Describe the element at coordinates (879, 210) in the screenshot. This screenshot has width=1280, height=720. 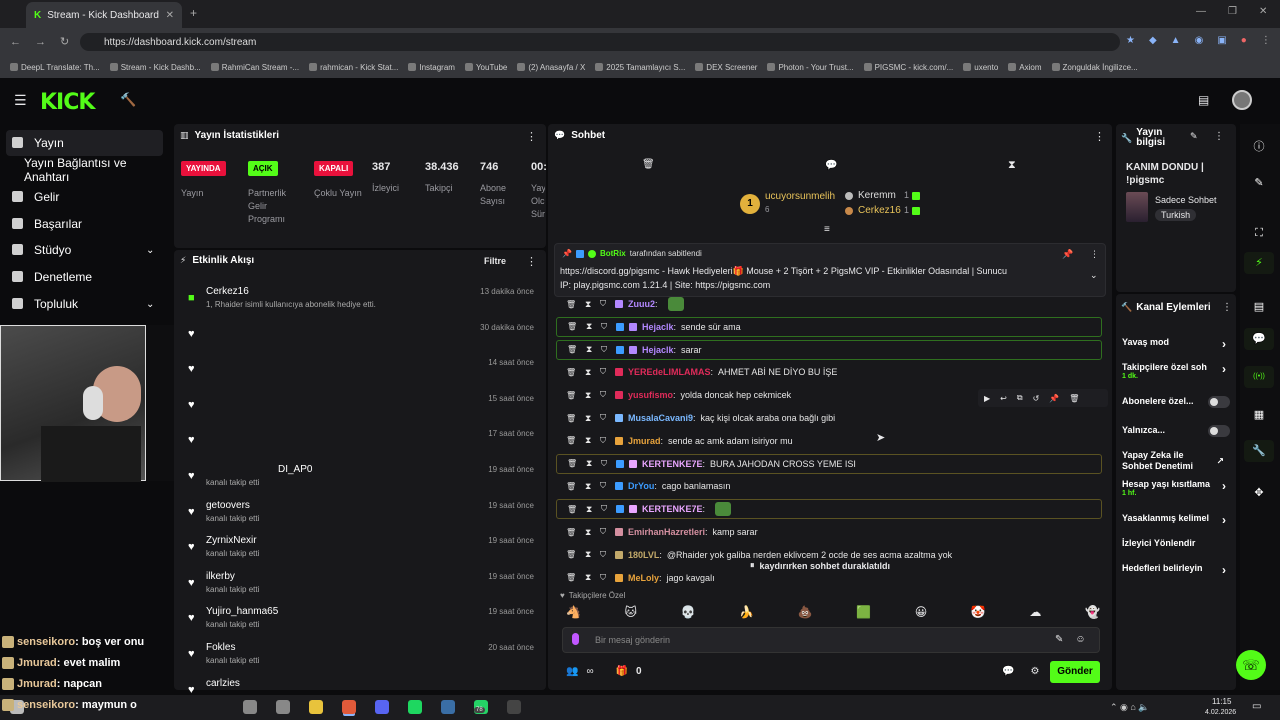
I see `leader-name: Cerkez16` at that location.